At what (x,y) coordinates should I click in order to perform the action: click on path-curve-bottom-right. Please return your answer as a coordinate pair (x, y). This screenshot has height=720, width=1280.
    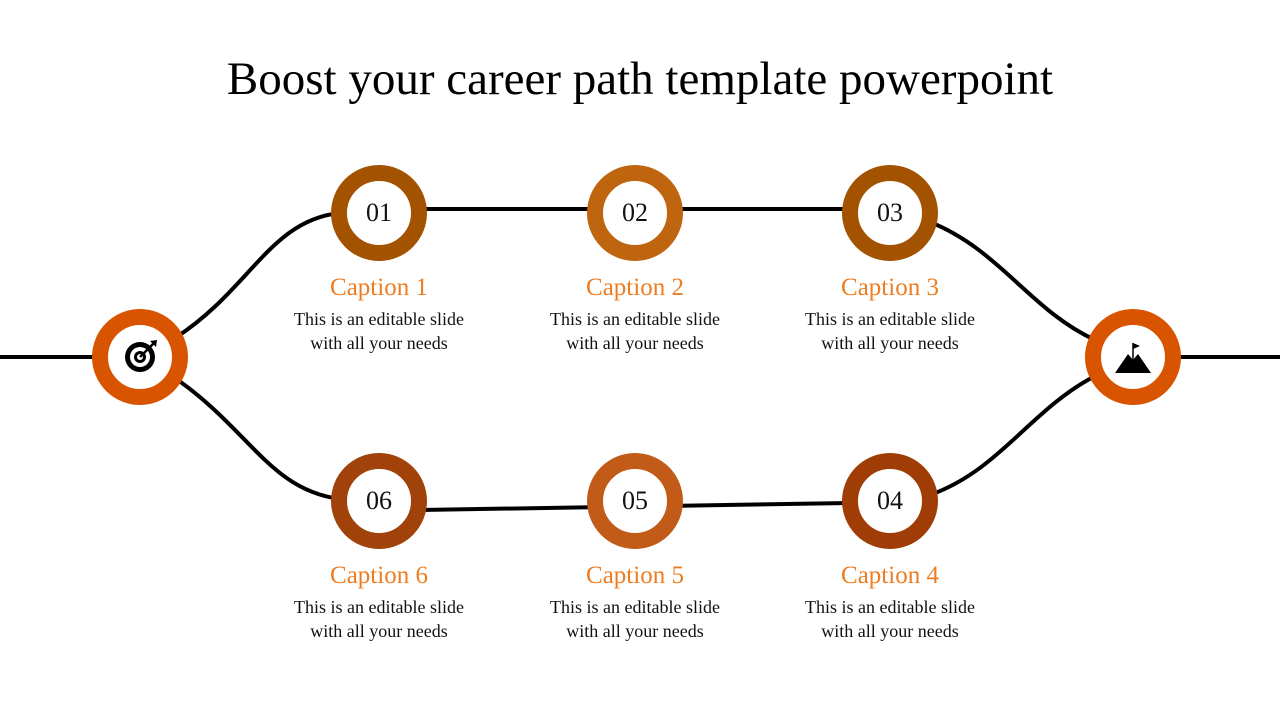
    Looking at the image, I should click on (1012, 435).